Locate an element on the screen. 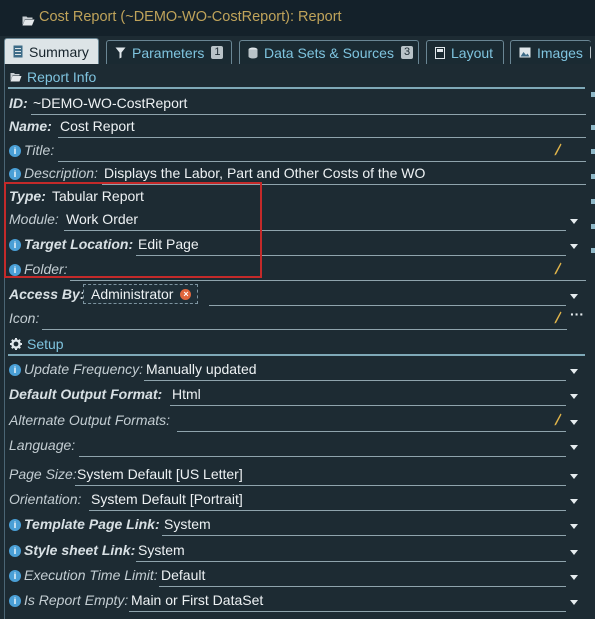 Image resolution: width=595 pixels, height=619 pixels. name-label: Name: is located at coordinates (30, 126).